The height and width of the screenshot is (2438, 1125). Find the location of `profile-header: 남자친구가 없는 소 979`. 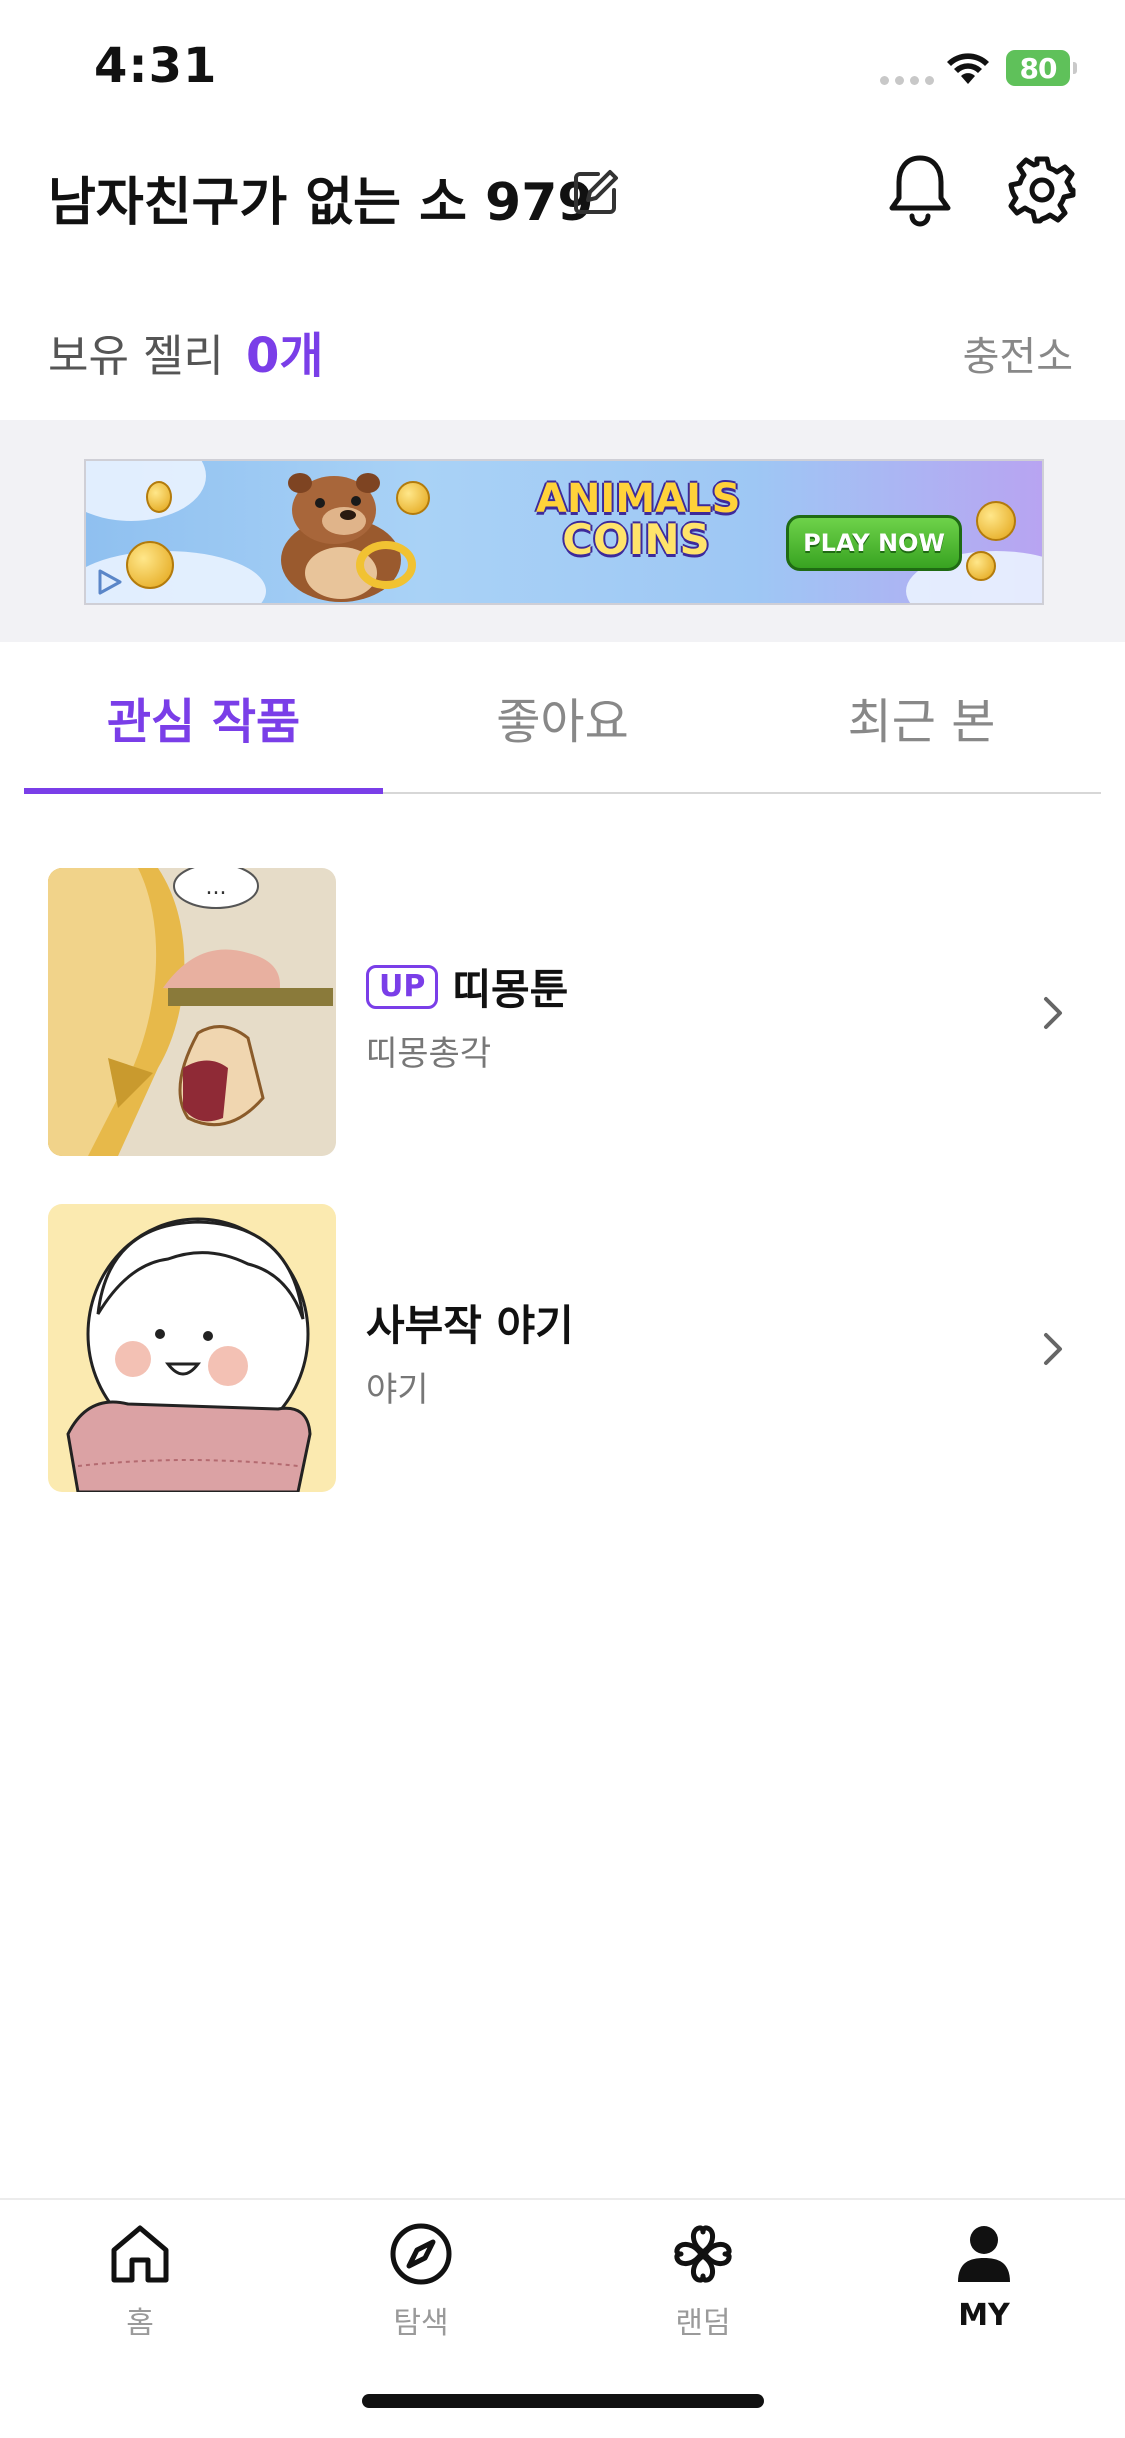

profile-header: 남자친구가 없는 소 979 is located at coordinates (562, 195).